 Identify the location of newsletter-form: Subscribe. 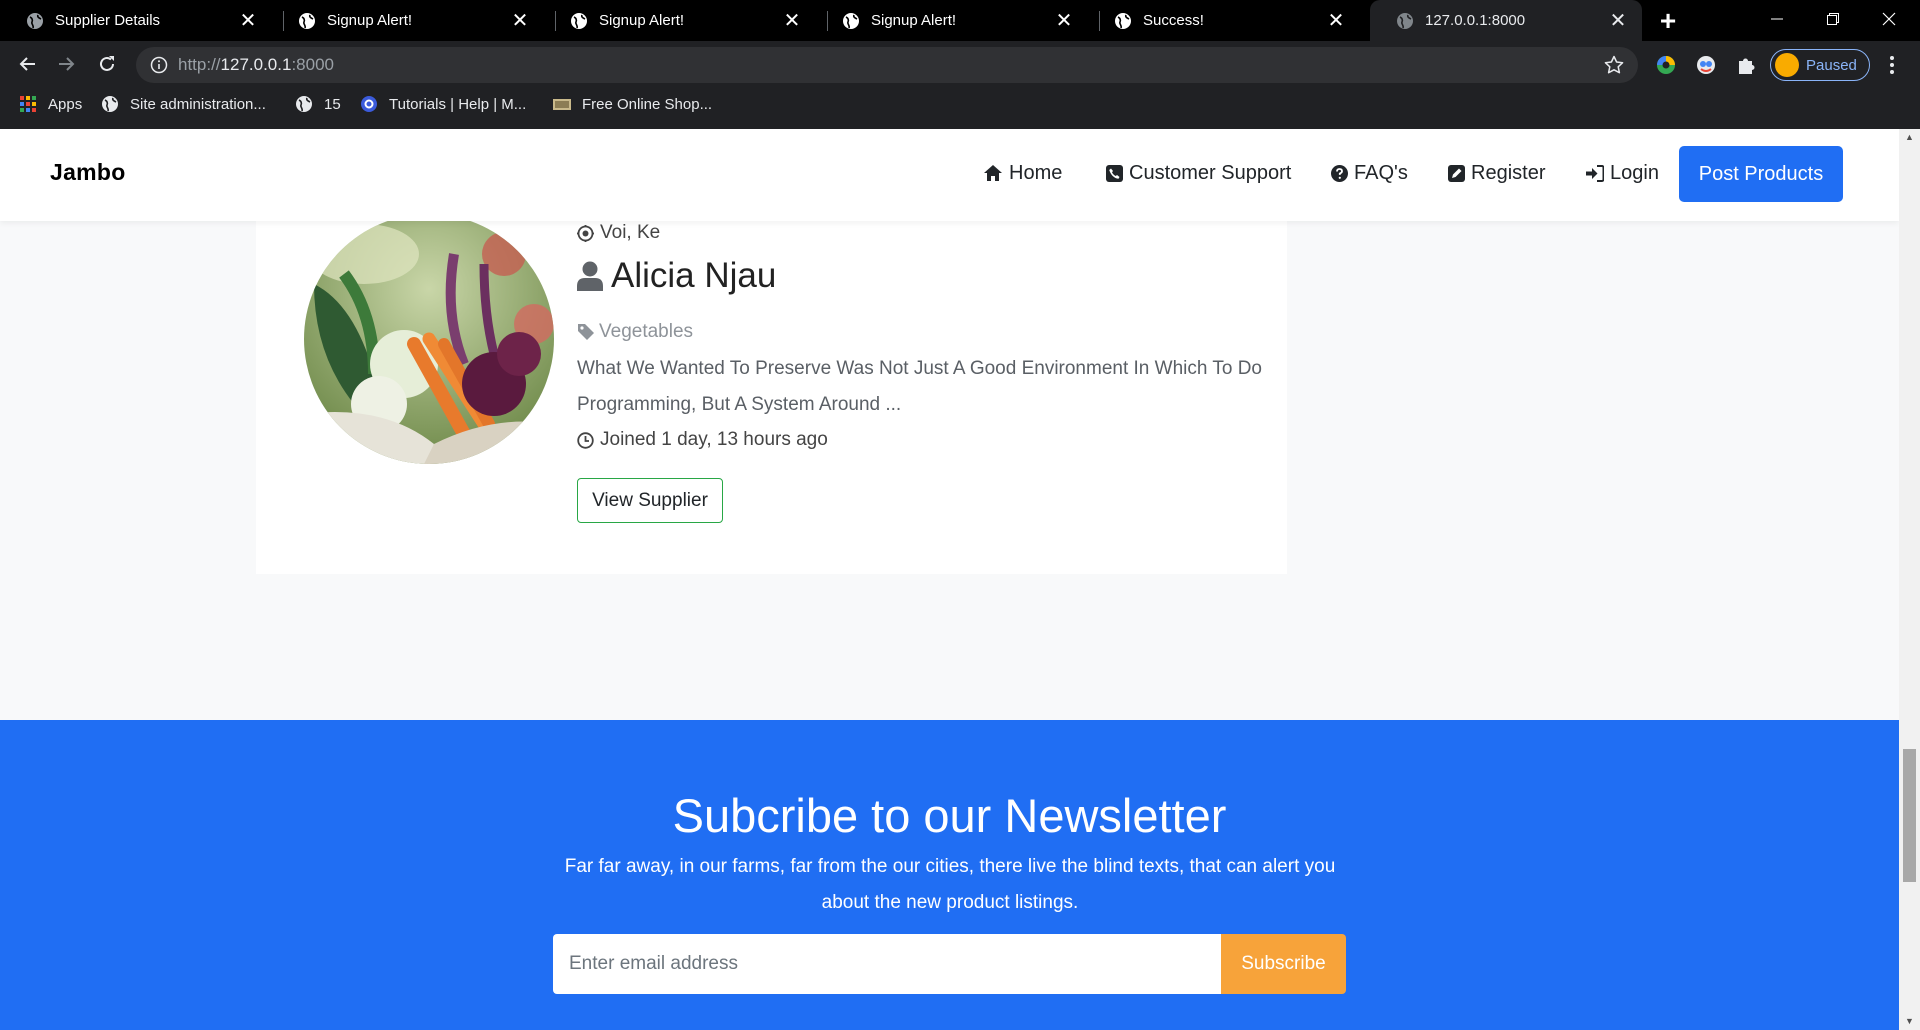
(949, 964).